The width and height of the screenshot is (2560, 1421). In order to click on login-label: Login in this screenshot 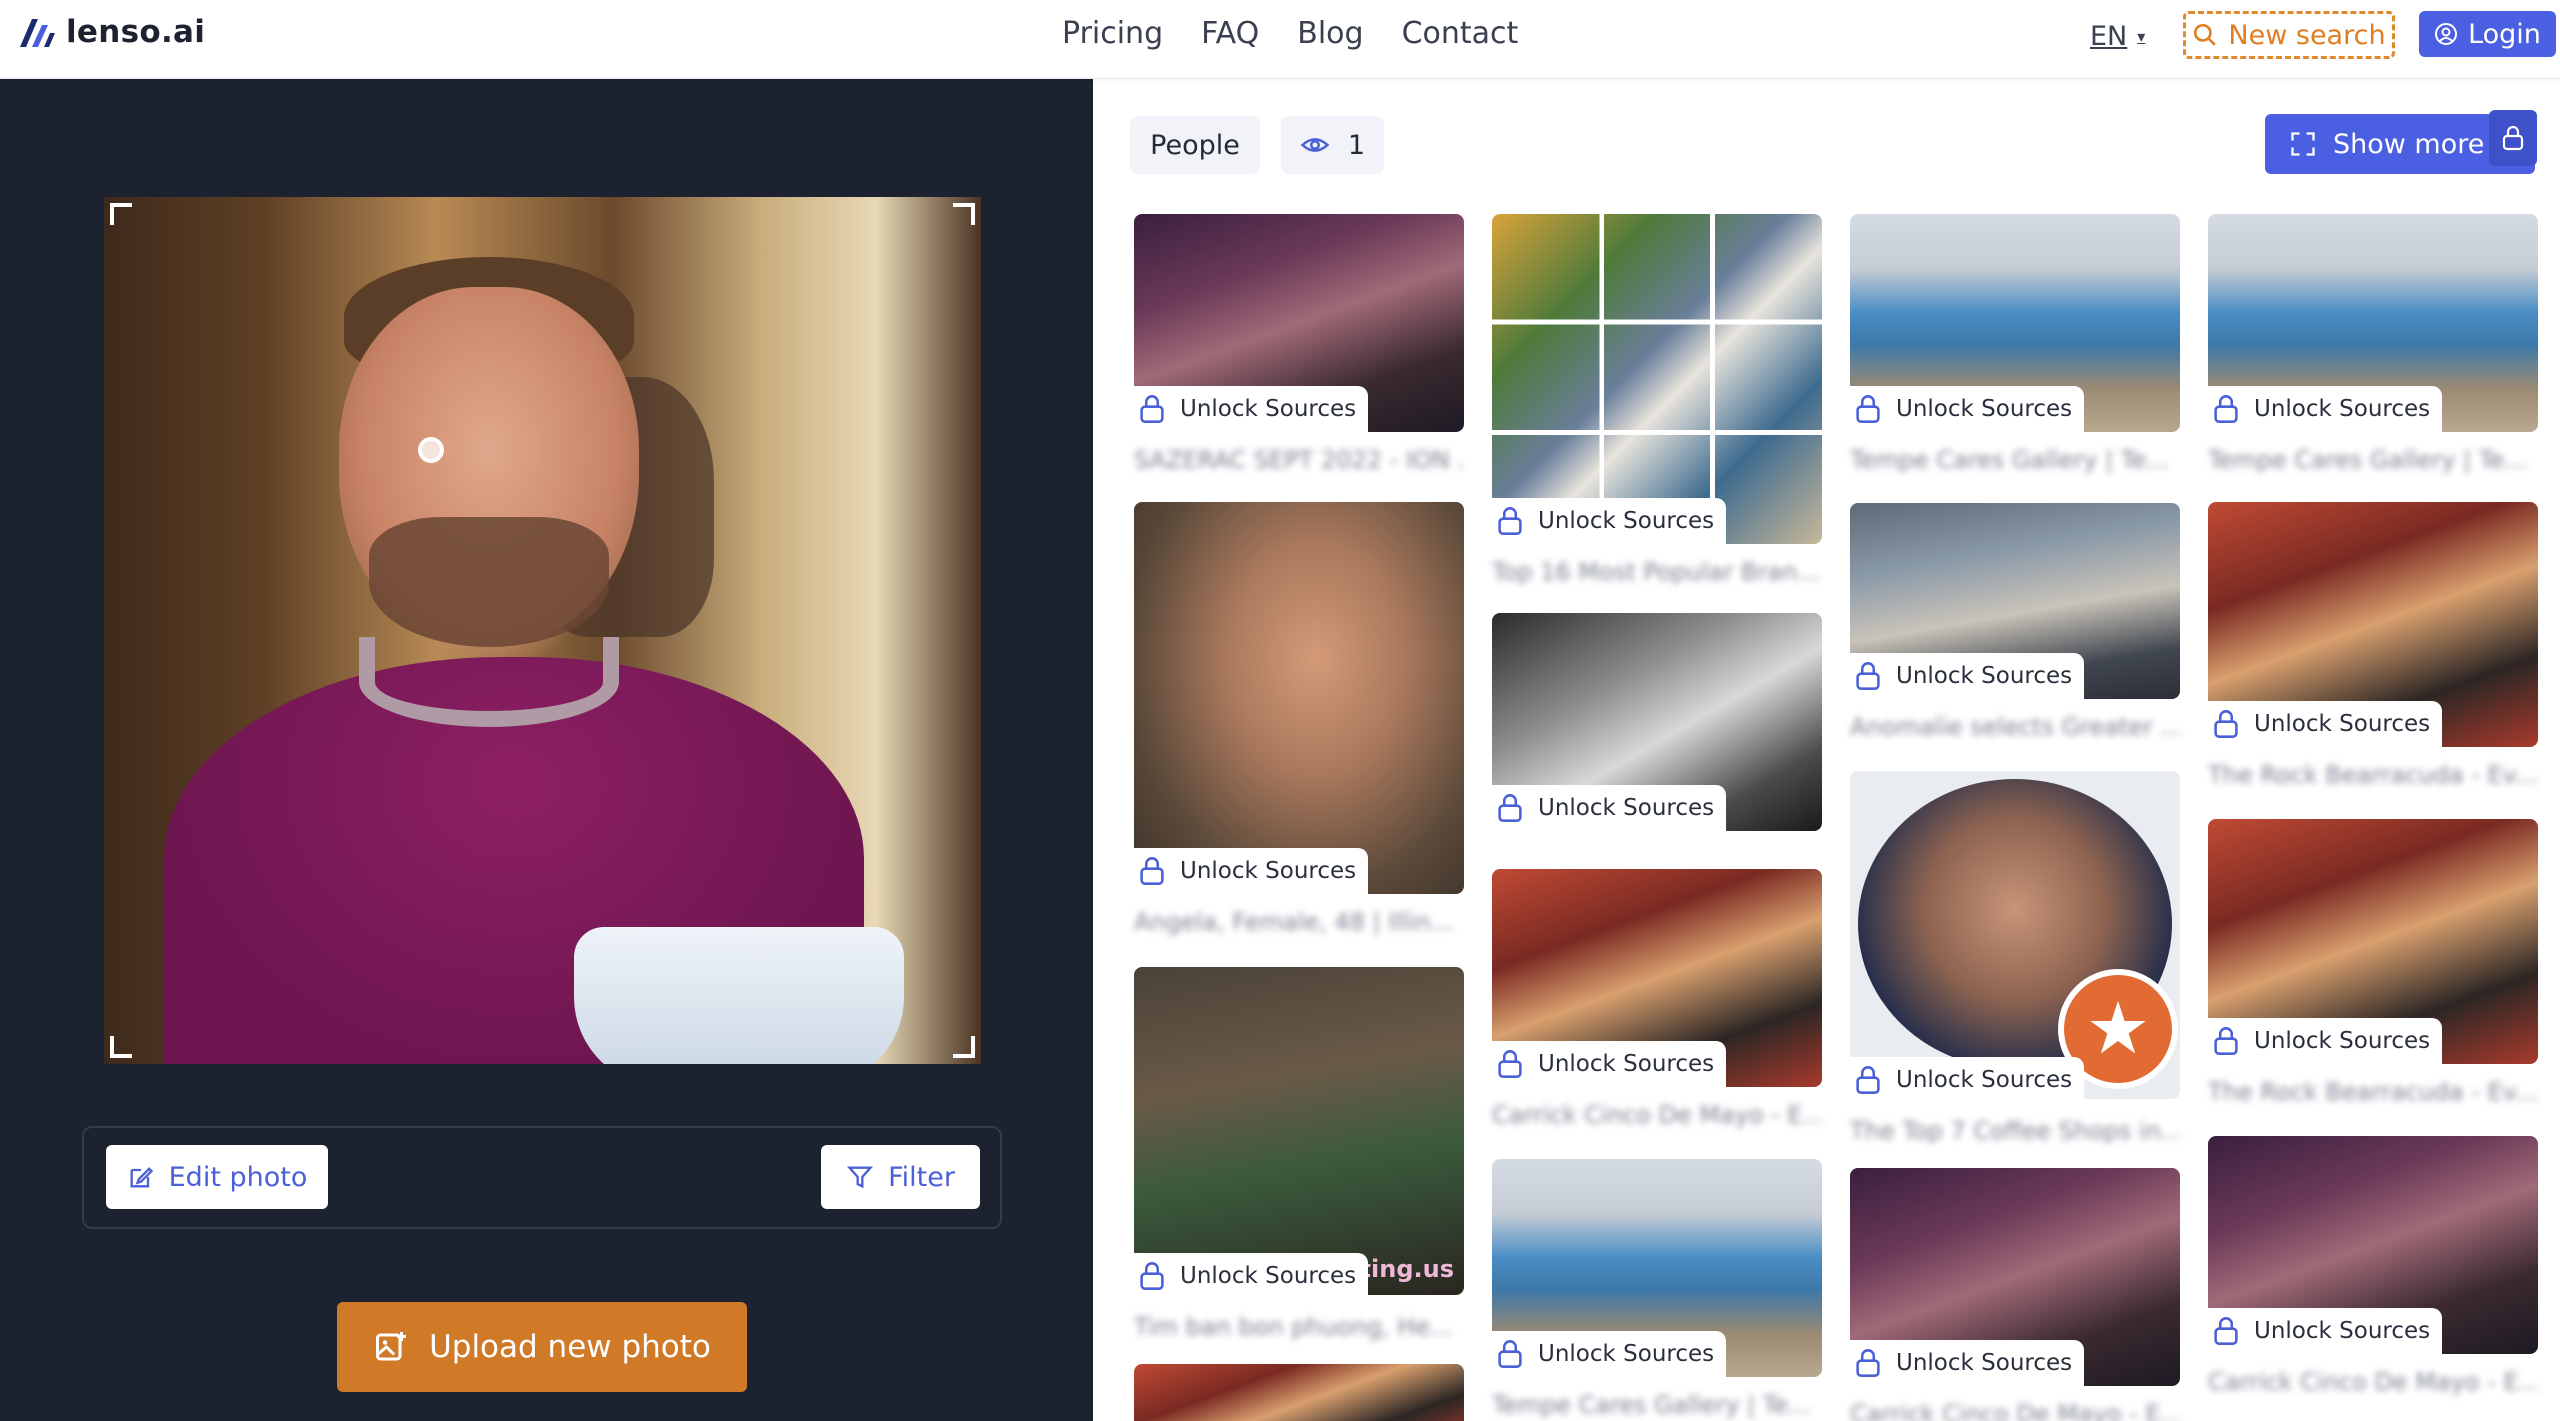, I will do `click(2504, 34)`.